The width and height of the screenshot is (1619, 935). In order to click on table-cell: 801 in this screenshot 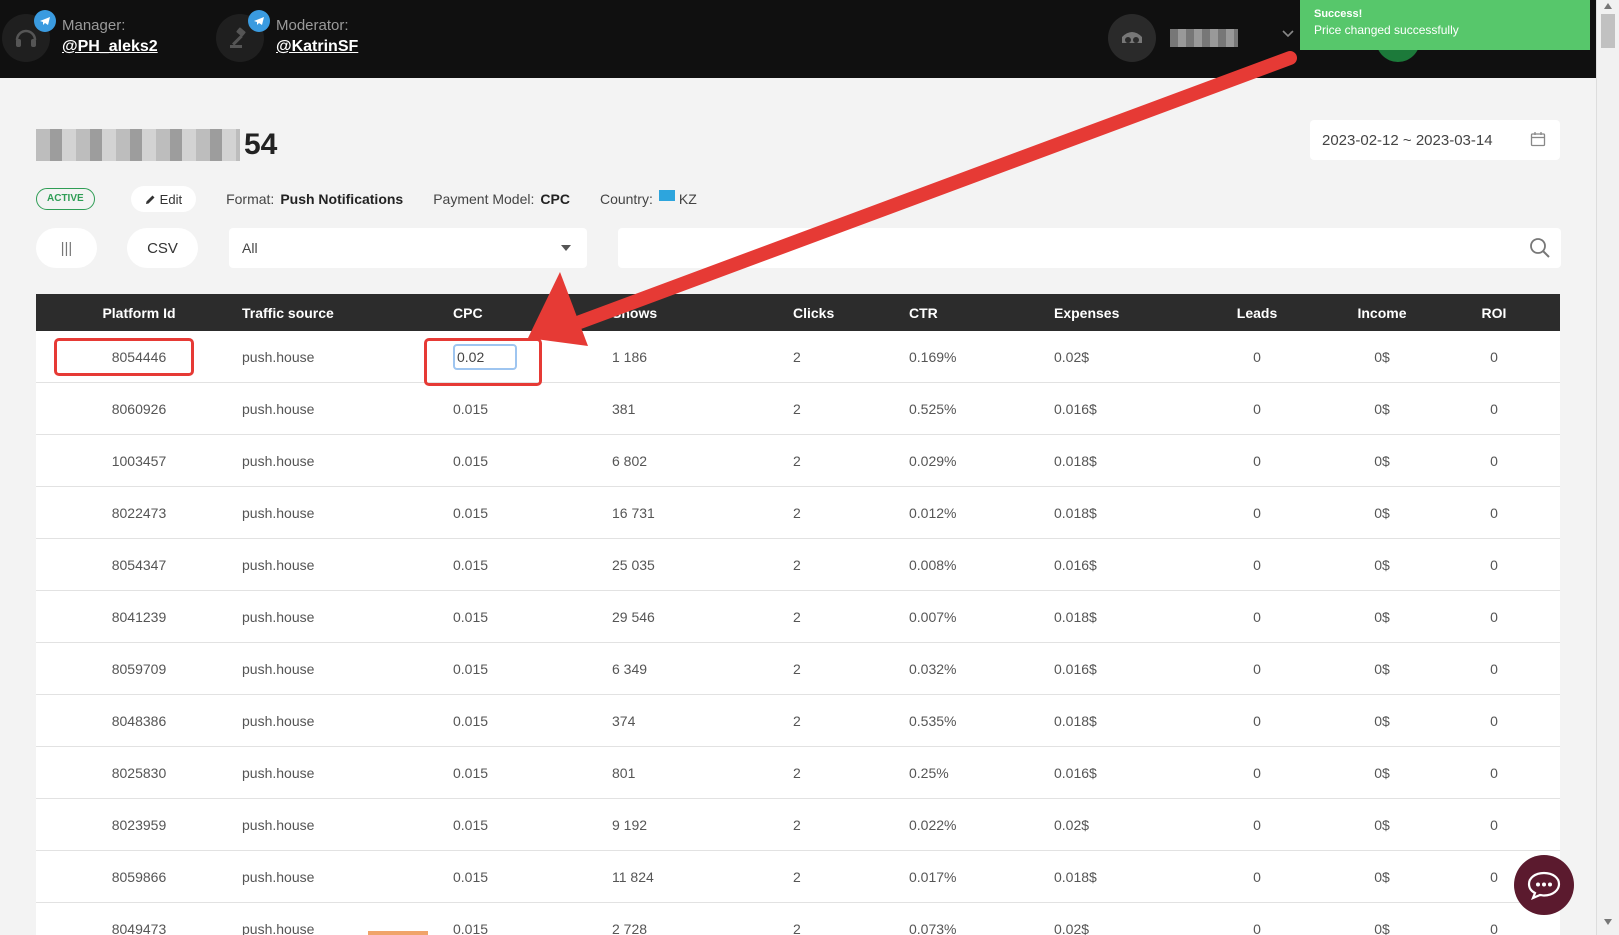, I will do `click(624, 772)`.